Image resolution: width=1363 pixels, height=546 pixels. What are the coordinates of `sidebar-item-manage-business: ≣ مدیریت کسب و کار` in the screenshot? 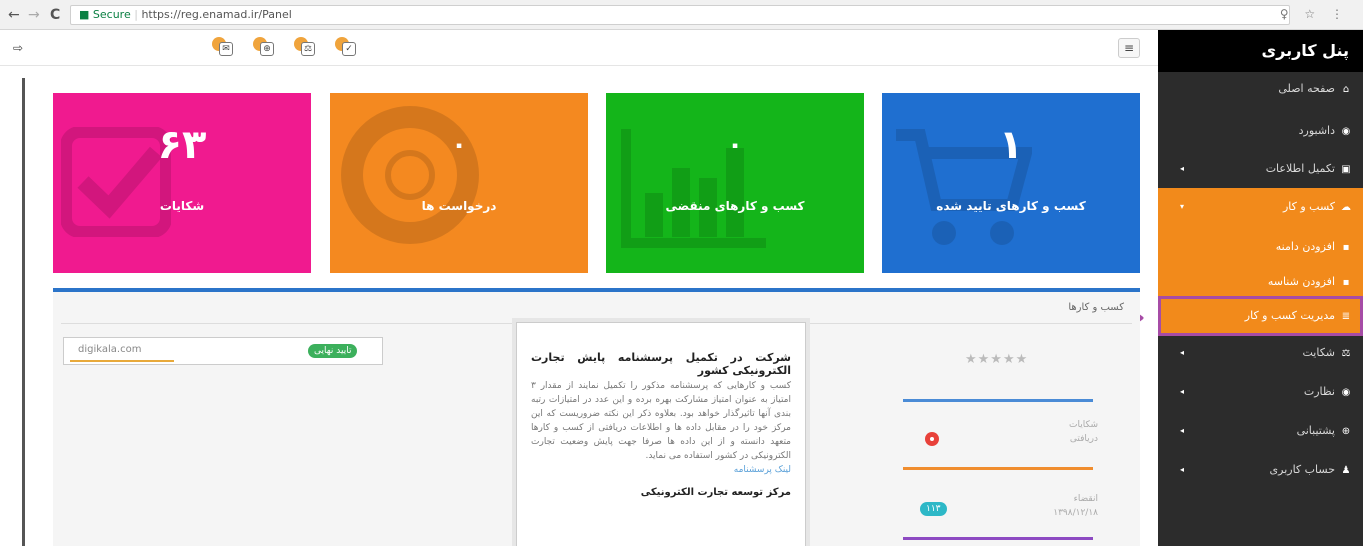 It's located at (1260, 316).